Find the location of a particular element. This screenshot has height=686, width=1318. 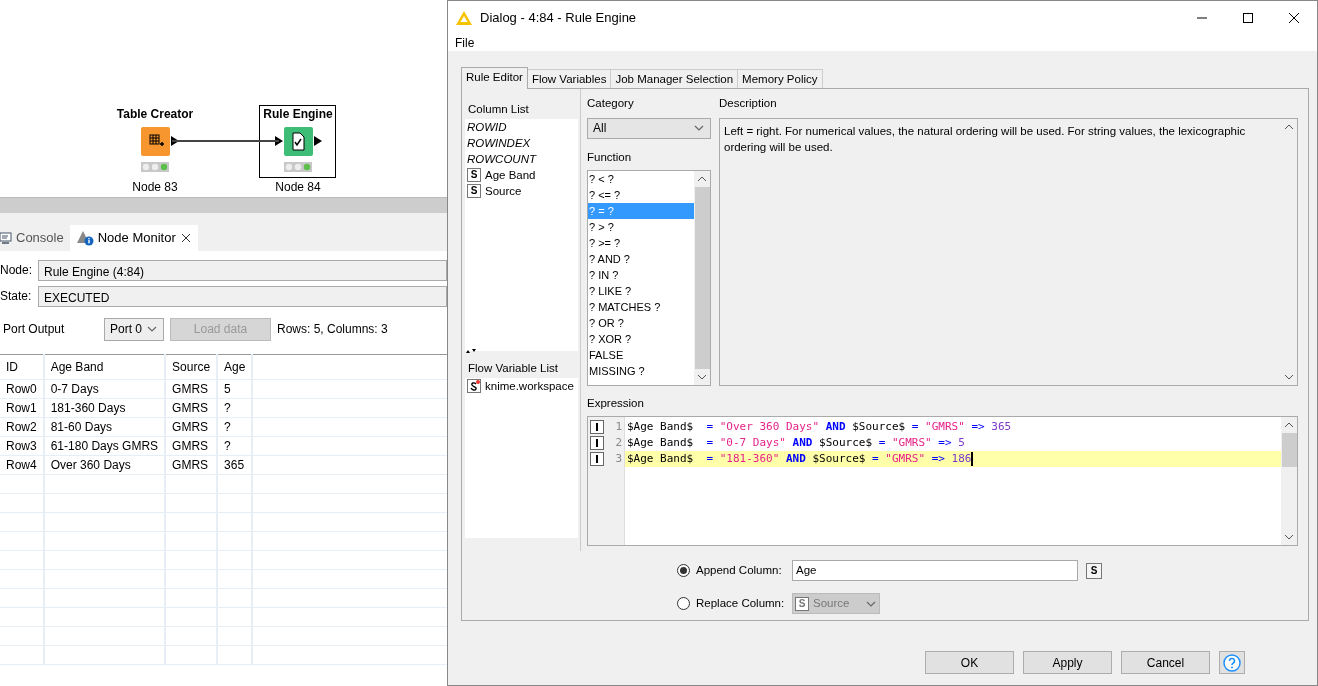

help-icon is located at coordinates (1232, 662).